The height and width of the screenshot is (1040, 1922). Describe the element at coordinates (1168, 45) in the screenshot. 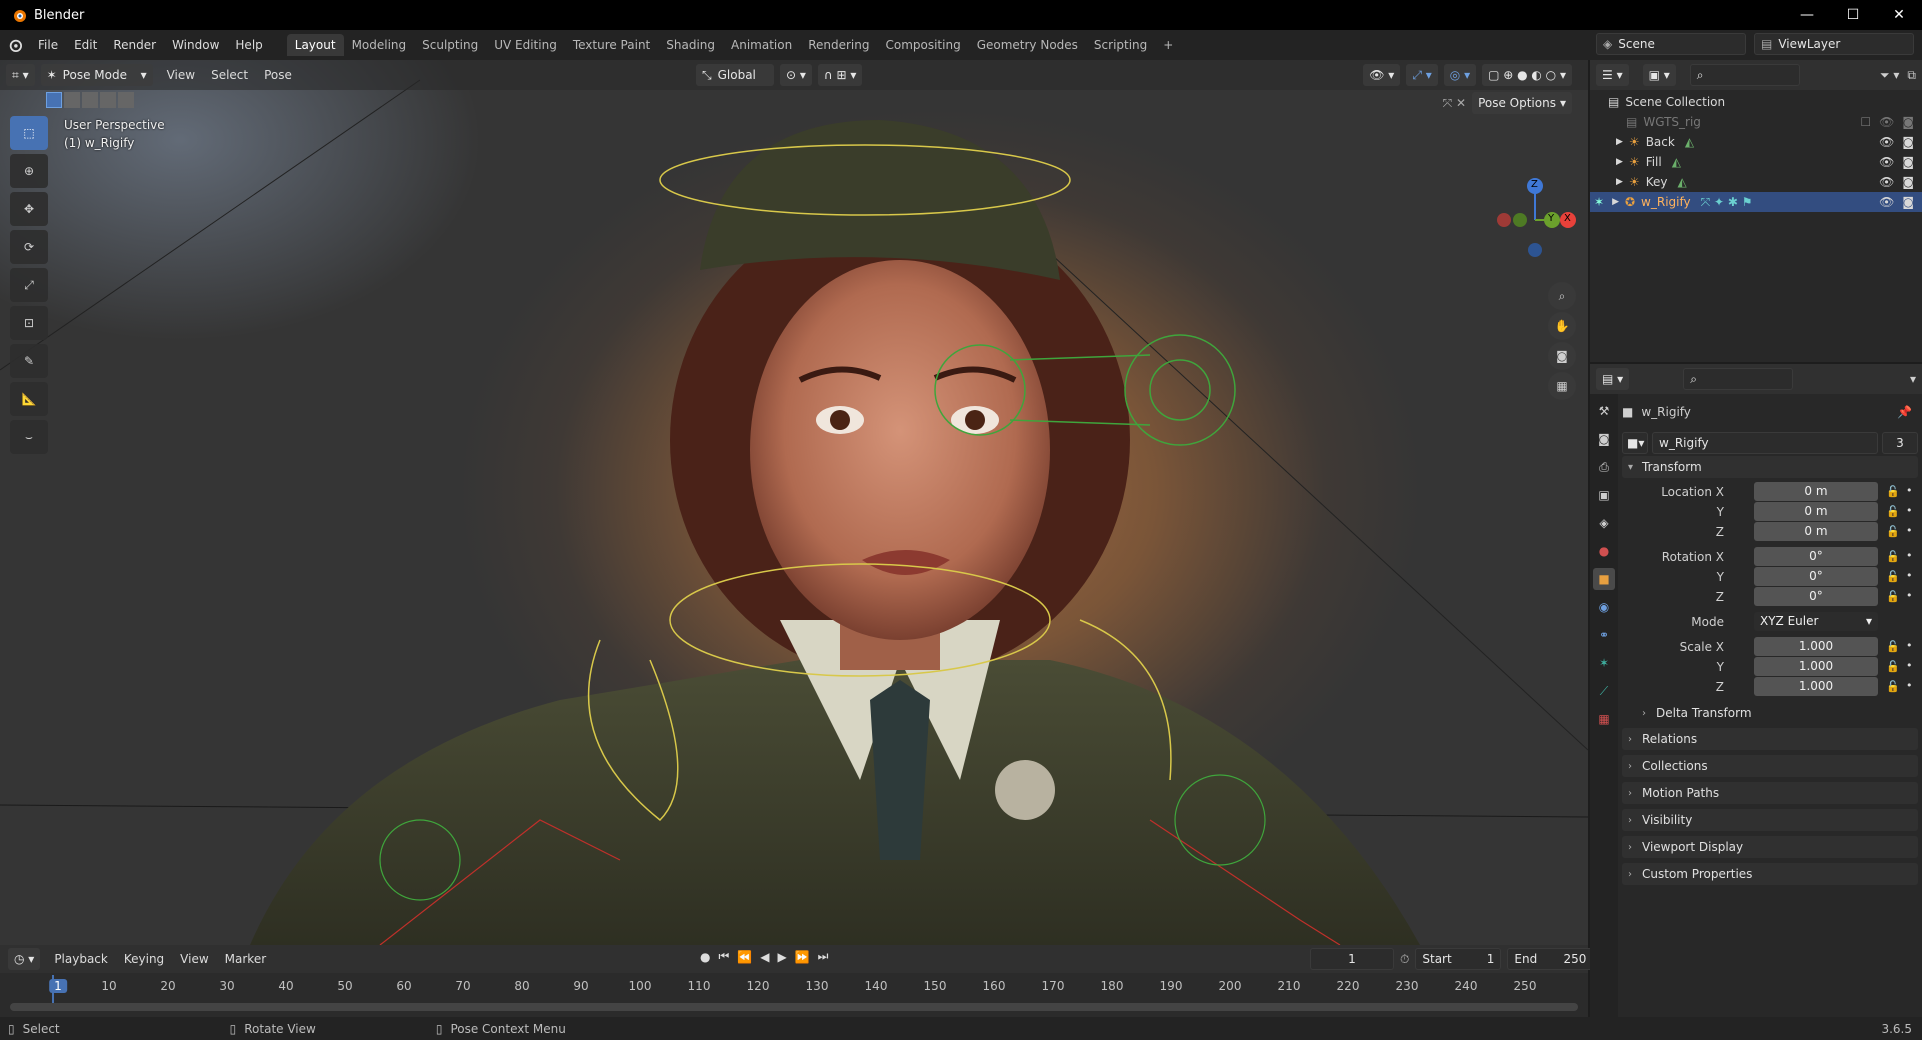

I see `add-workspace-button: +` at that location.